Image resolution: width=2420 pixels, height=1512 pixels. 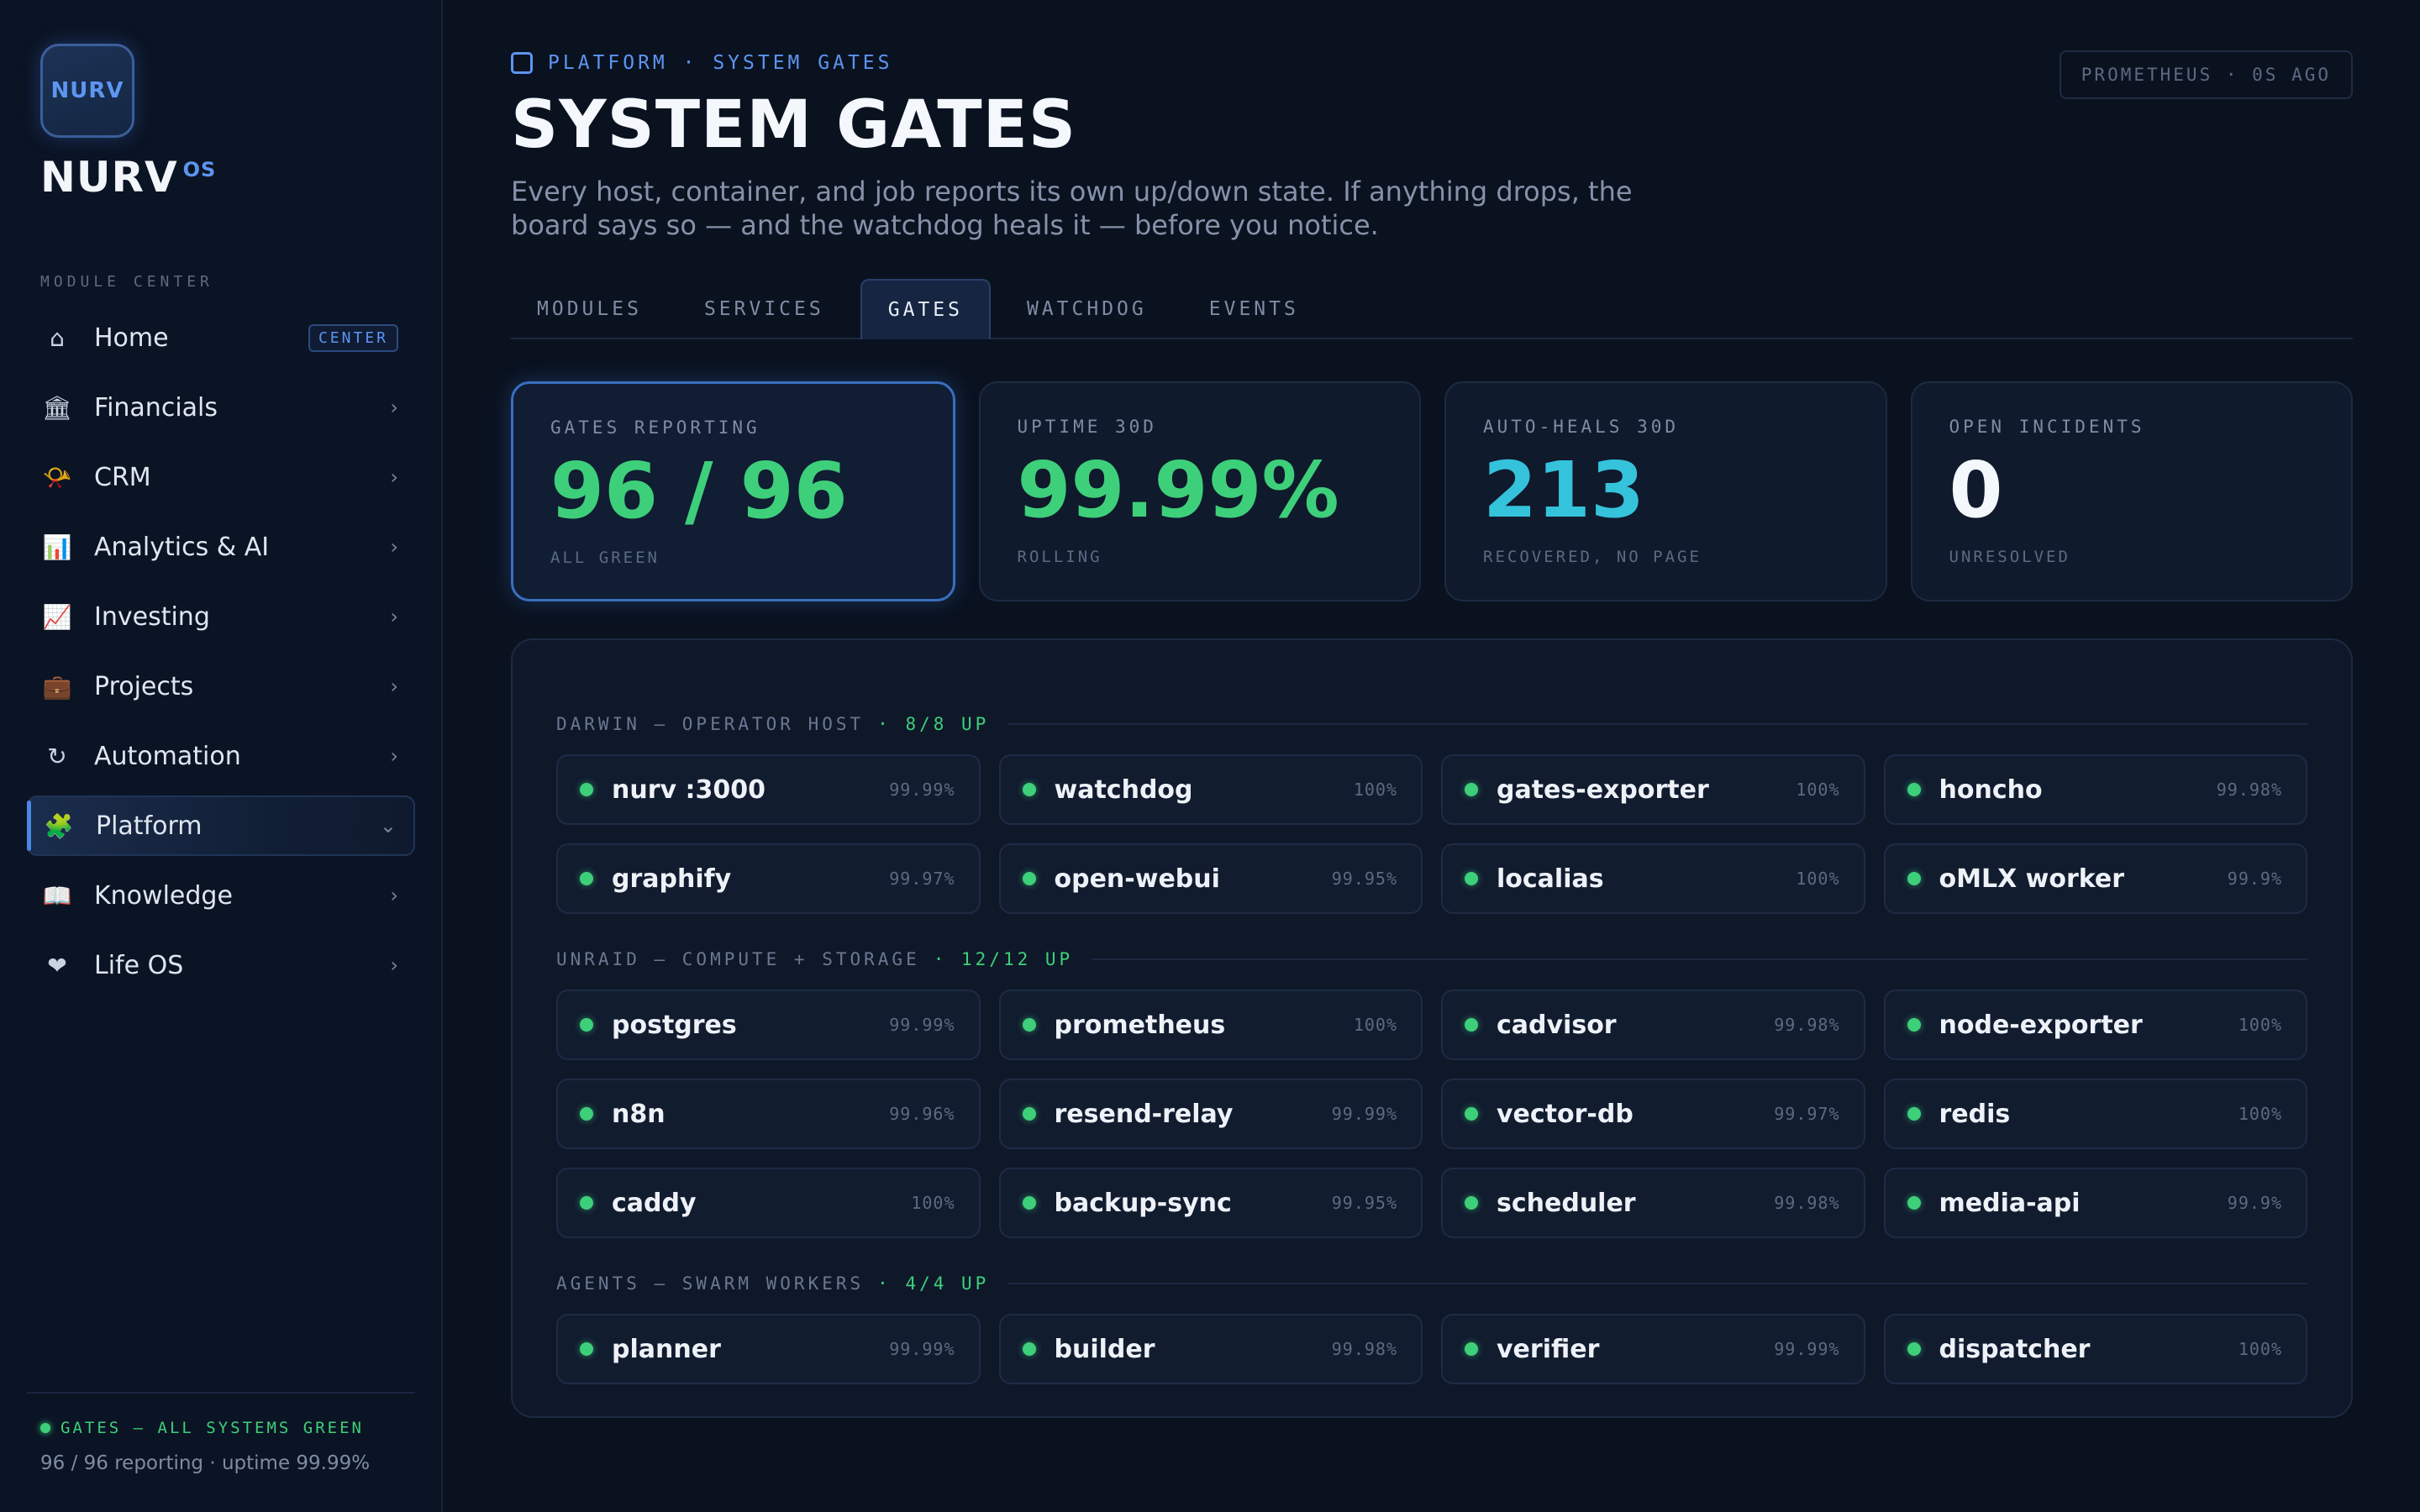 I want to click on stat-value: 99.99%, so click(x=1178, y=490).